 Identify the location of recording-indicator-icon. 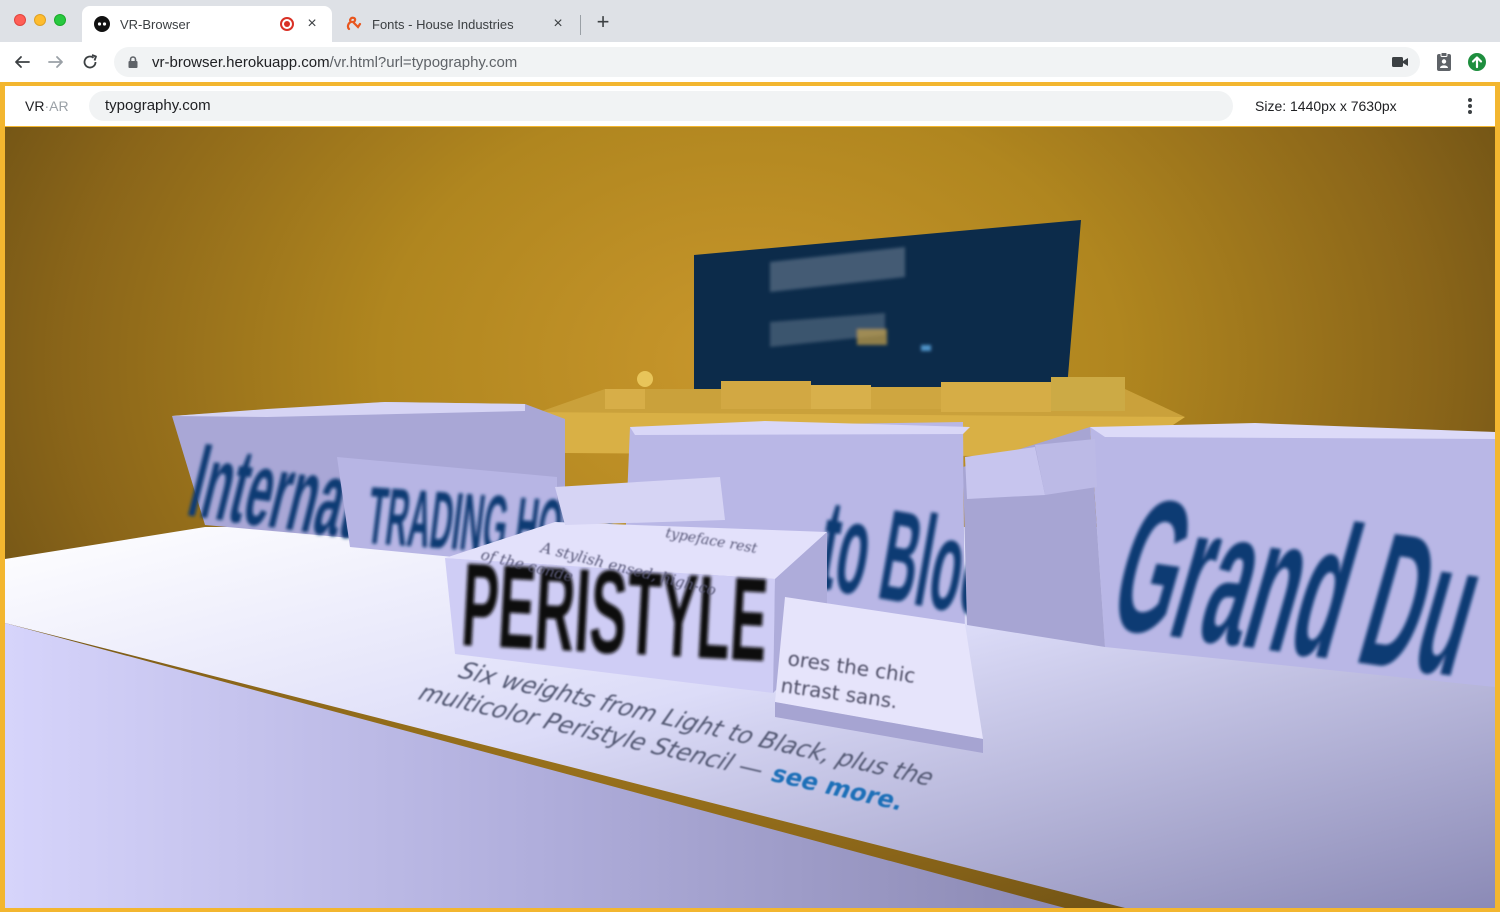
(287, 24).